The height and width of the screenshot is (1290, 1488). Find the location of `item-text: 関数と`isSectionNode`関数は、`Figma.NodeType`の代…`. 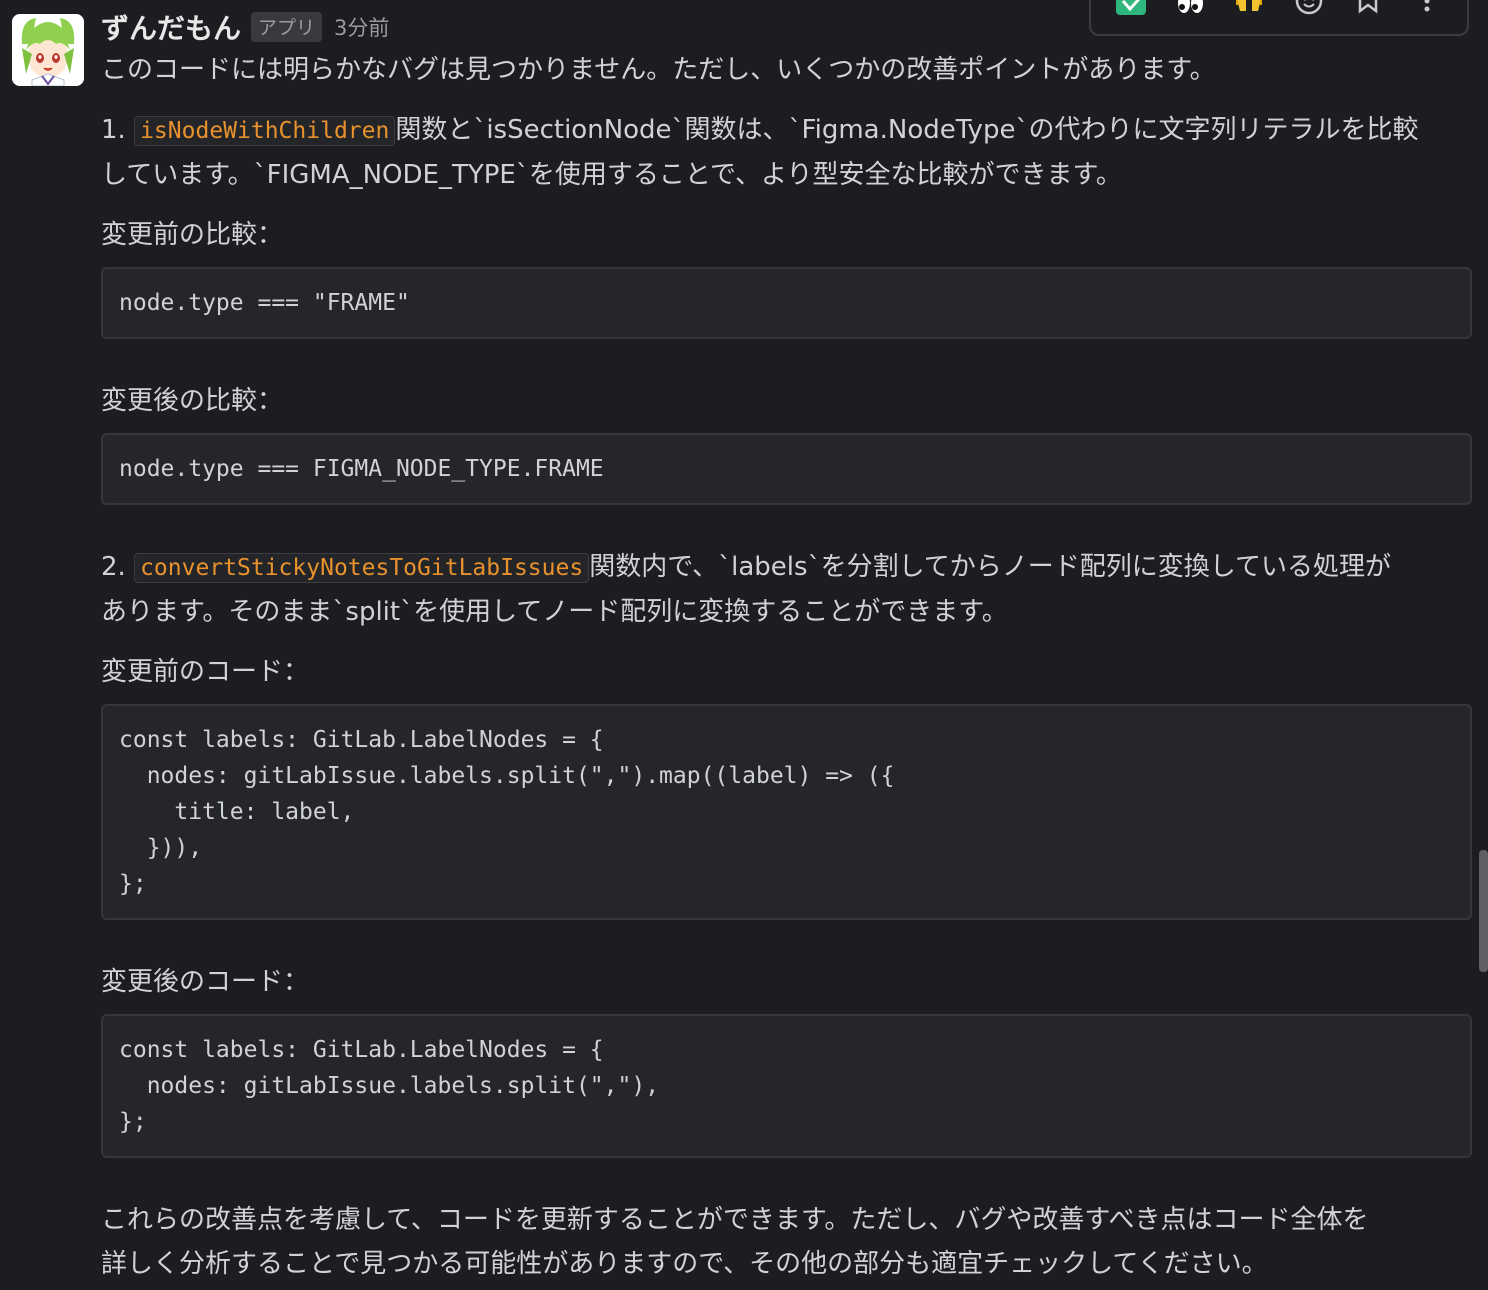

item-text: 関数と`isSectionNode`関数は、`Figma.NodeType`の代… is located at coordinates (907, 130).